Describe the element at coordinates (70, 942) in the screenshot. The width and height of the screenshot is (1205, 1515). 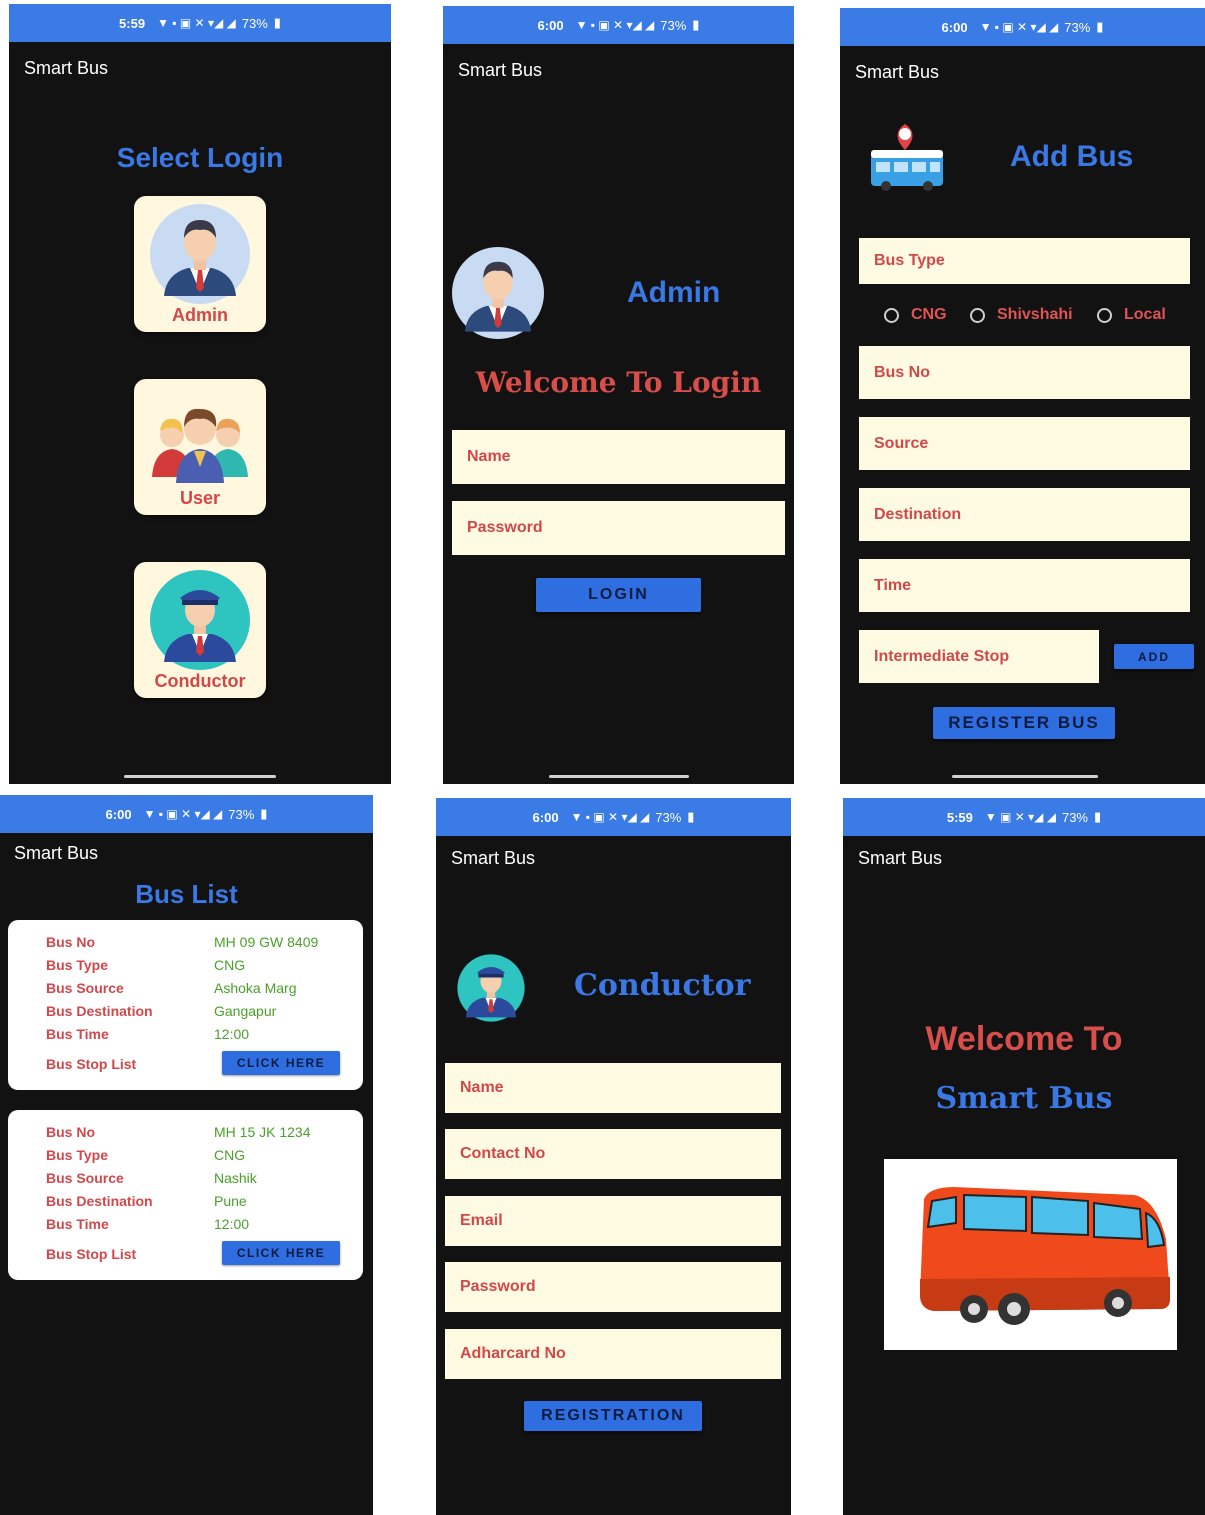
I see `field-label: Bus No` at that location.